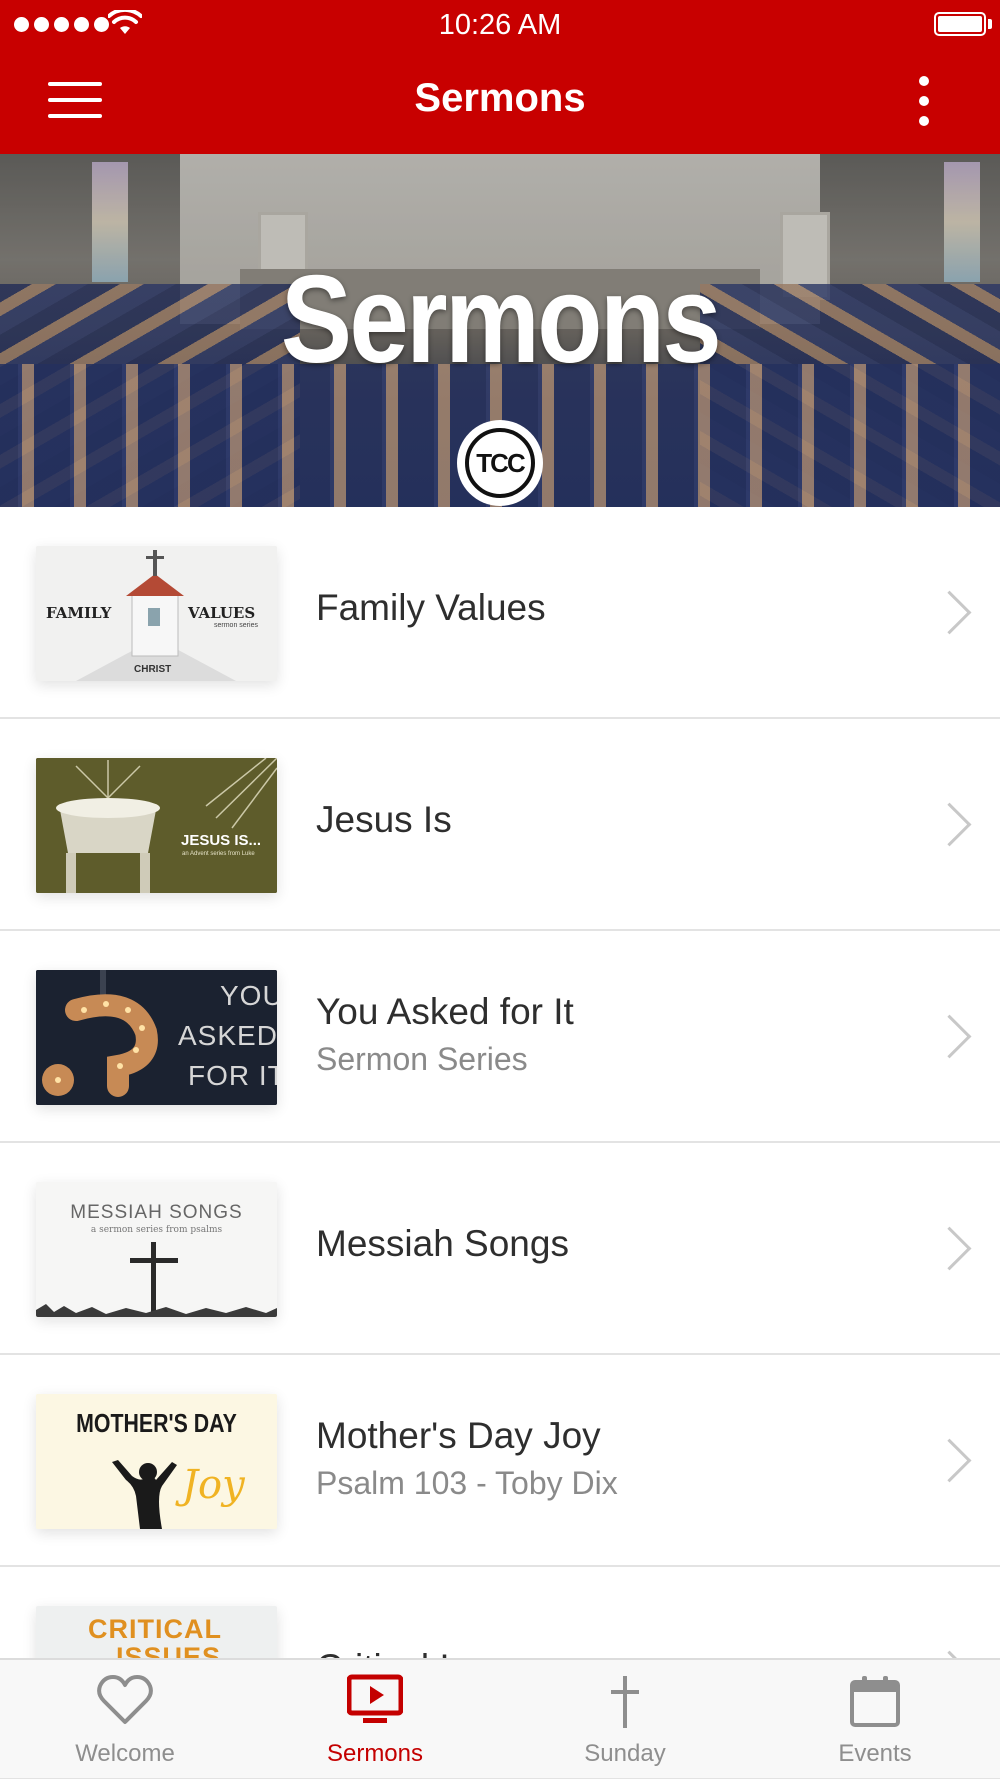  I want to click on cross-icon, so click(625, 1702).